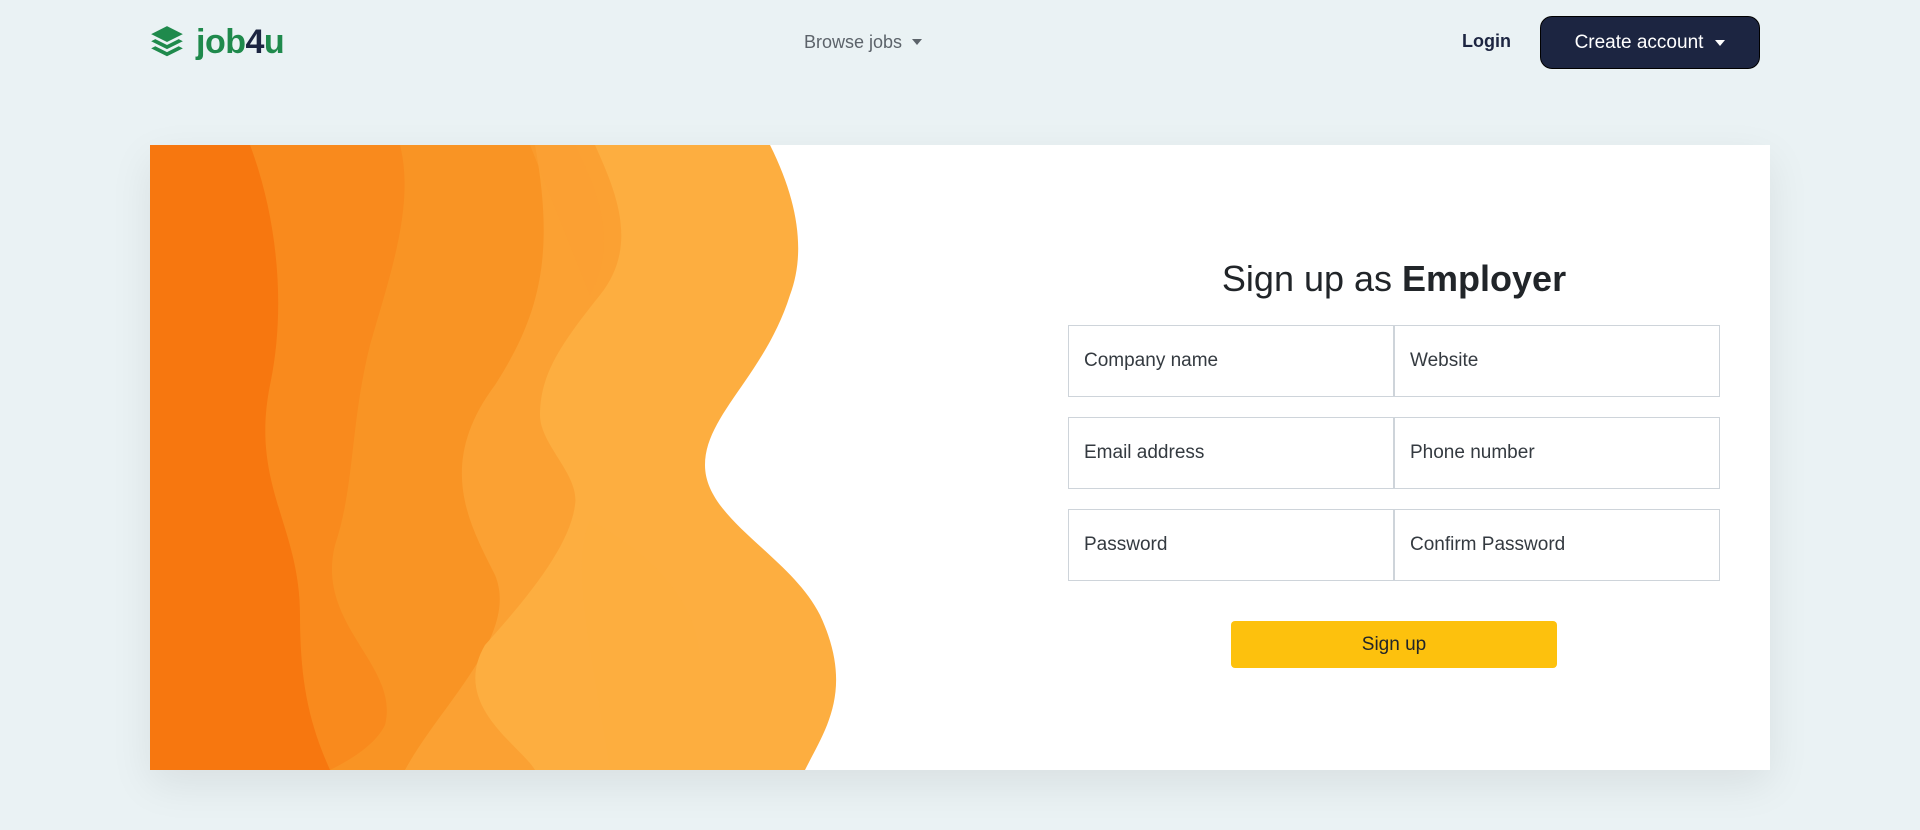 The image size is (1920, 830). I want to click on phone-input, so click(1557, 453).